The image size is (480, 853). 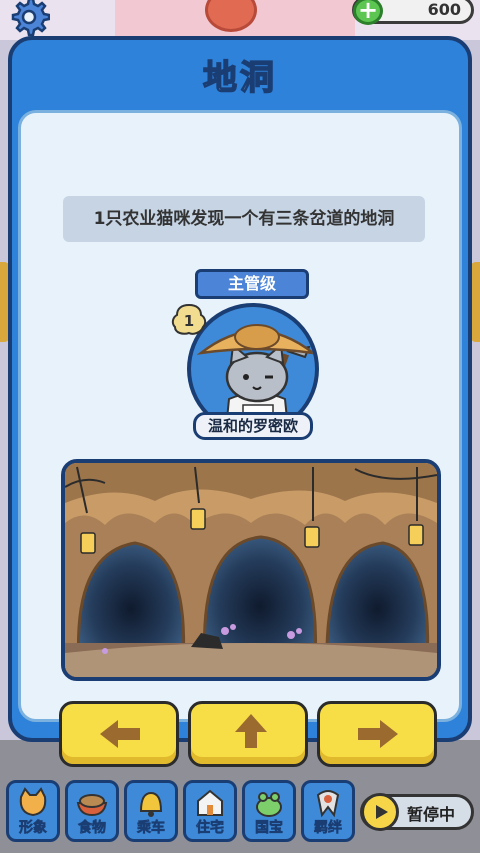 I want to click on nav-label: 食物, so click(x=92, y=828).